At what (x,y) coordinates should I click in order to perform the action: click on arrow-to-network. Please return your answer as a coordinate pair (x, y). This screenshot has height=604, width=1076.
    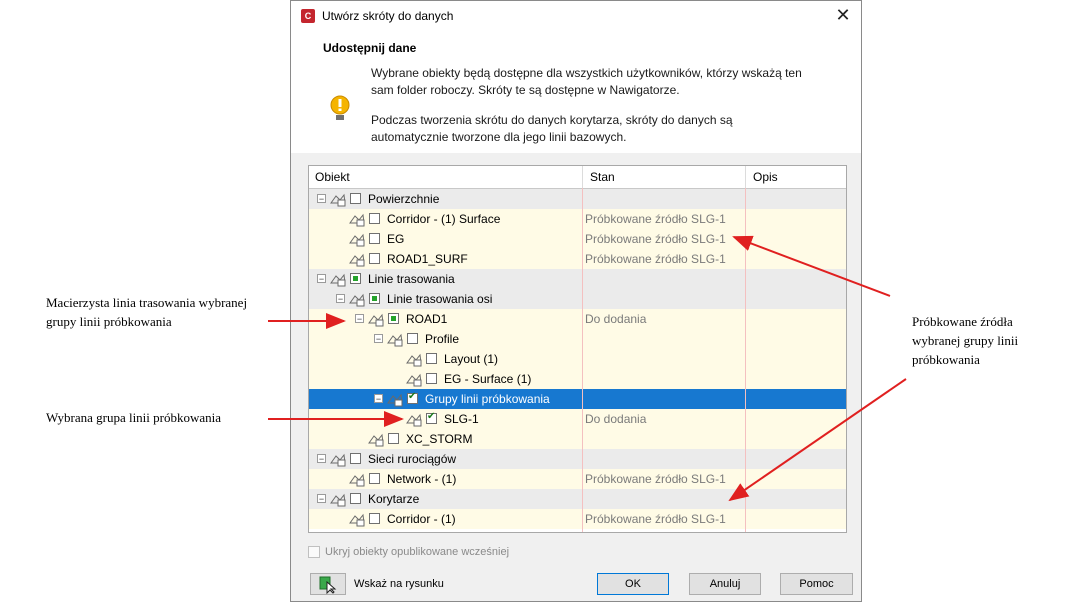
    Looking at the image, I should click on (817, 440).